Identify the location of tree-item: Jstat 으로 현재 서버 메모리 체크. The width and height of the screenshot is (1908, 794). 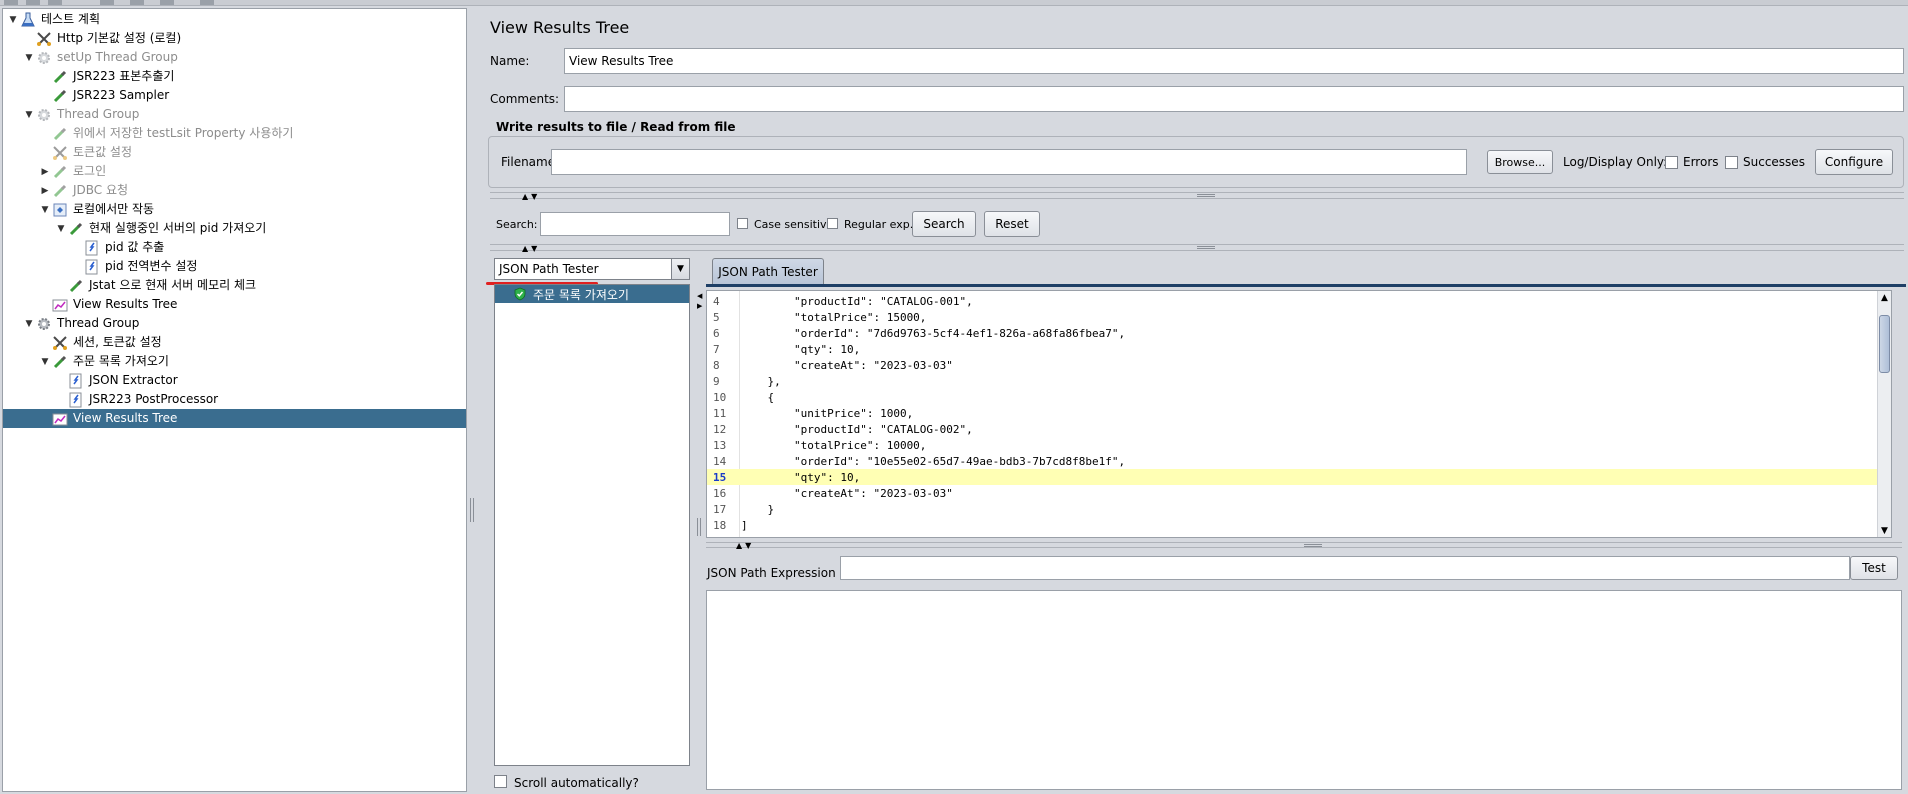
(234, 285).